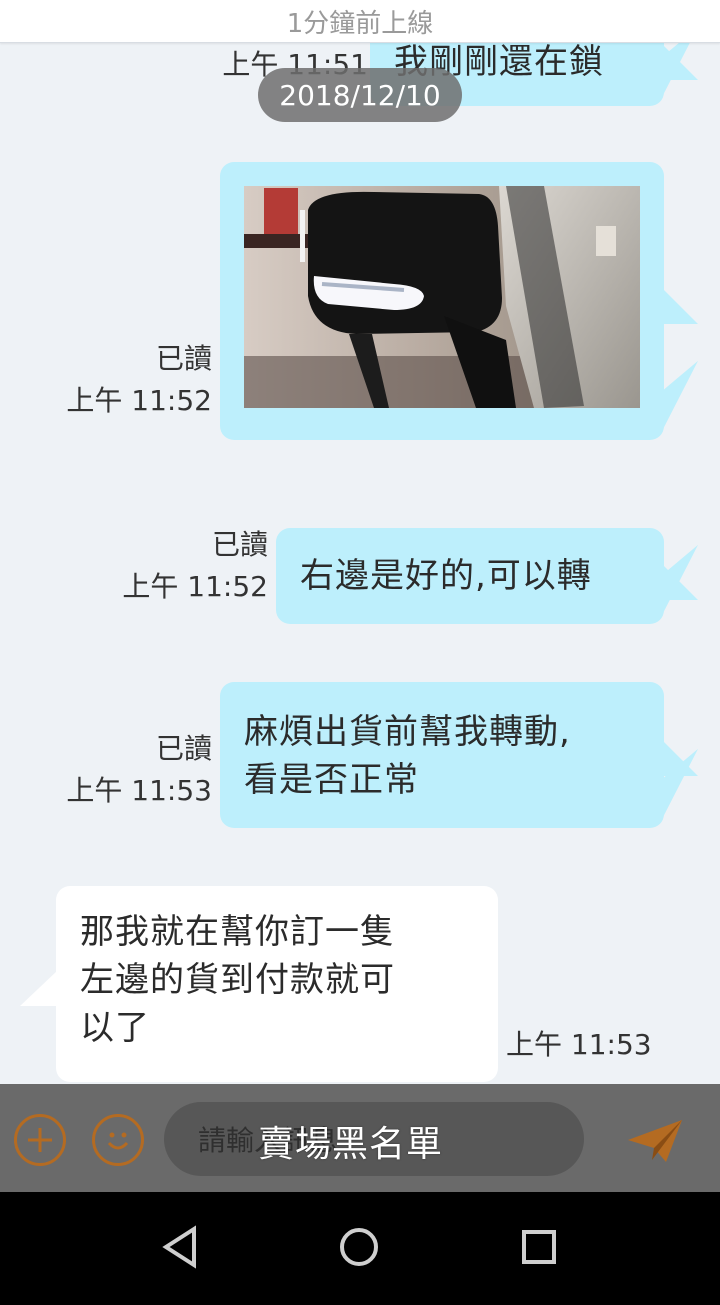  I want to click on message-3-text: 右邊是好的,可以轉, so click(446, 576).